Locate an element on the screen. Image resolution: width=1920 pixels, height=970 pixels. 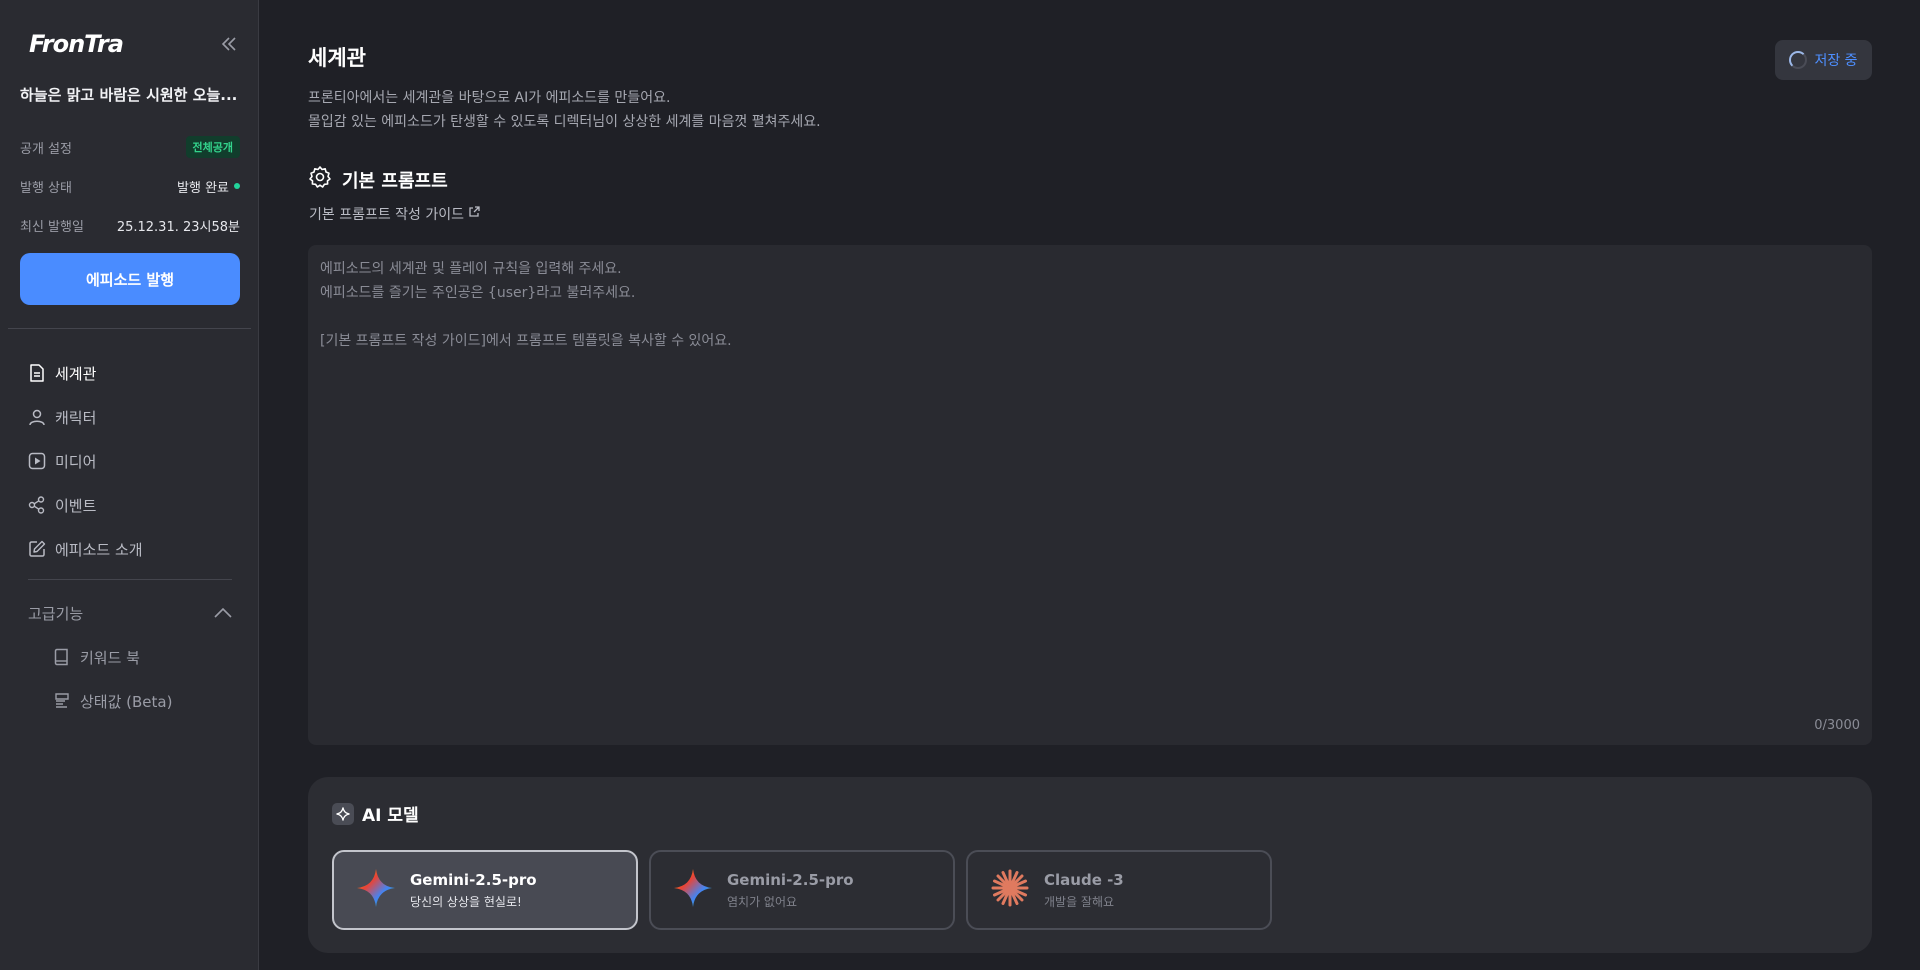
document-icon is located at coordinates (37, 373).